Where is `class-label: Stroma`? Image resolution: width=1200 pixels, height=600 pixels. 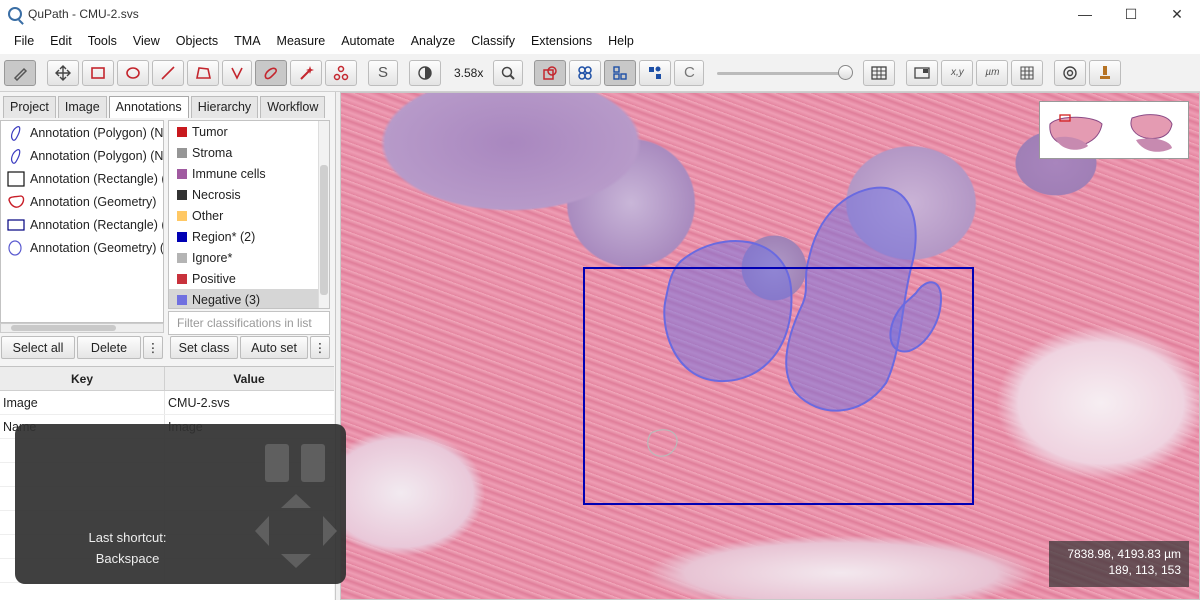
class-label: Stroma is located at coordinates (212, 152).